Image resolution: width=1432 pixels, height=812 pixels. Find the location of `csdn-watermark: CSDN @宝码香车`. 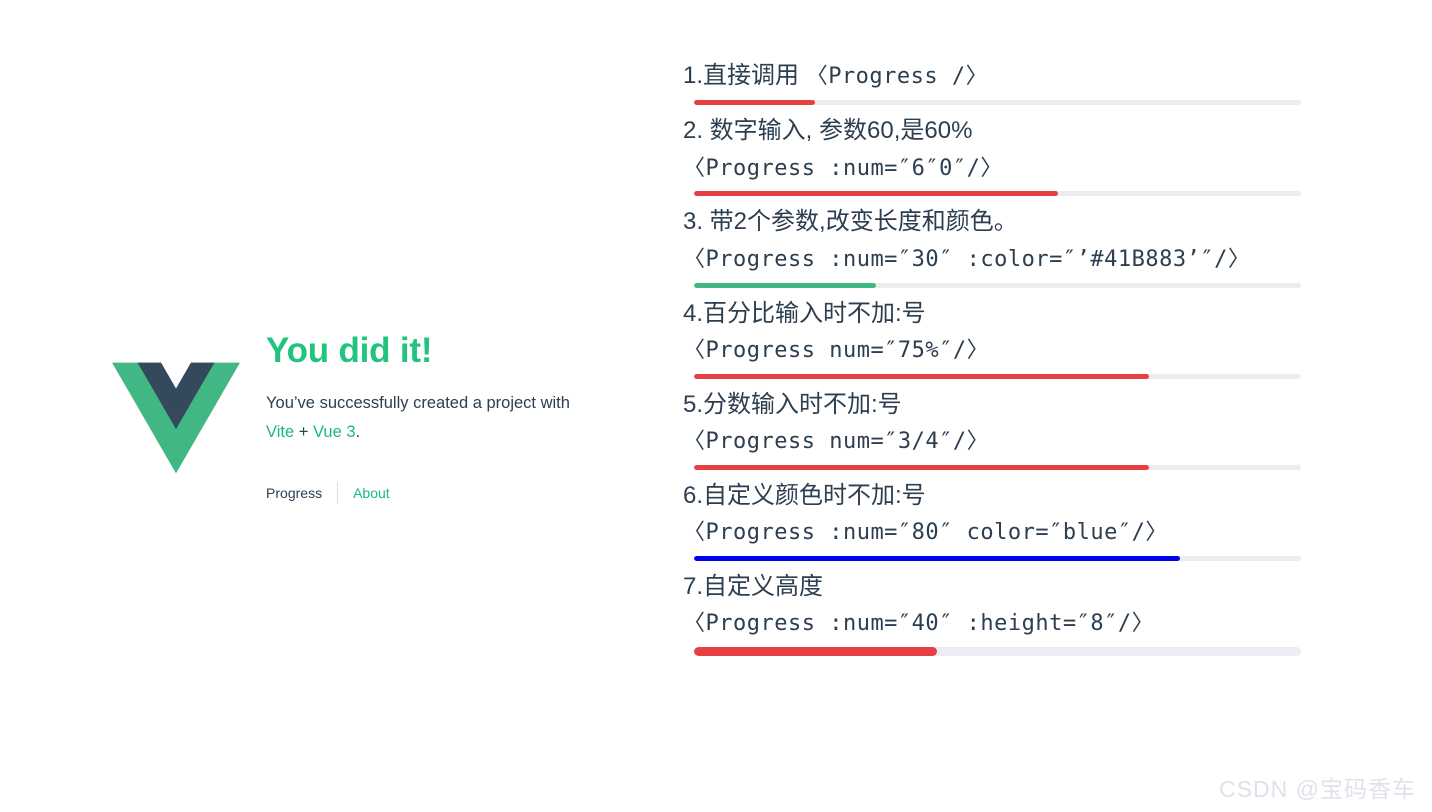

csdn-watermark: CSDN @宝码香车 is located at coordinates (1317, 789).